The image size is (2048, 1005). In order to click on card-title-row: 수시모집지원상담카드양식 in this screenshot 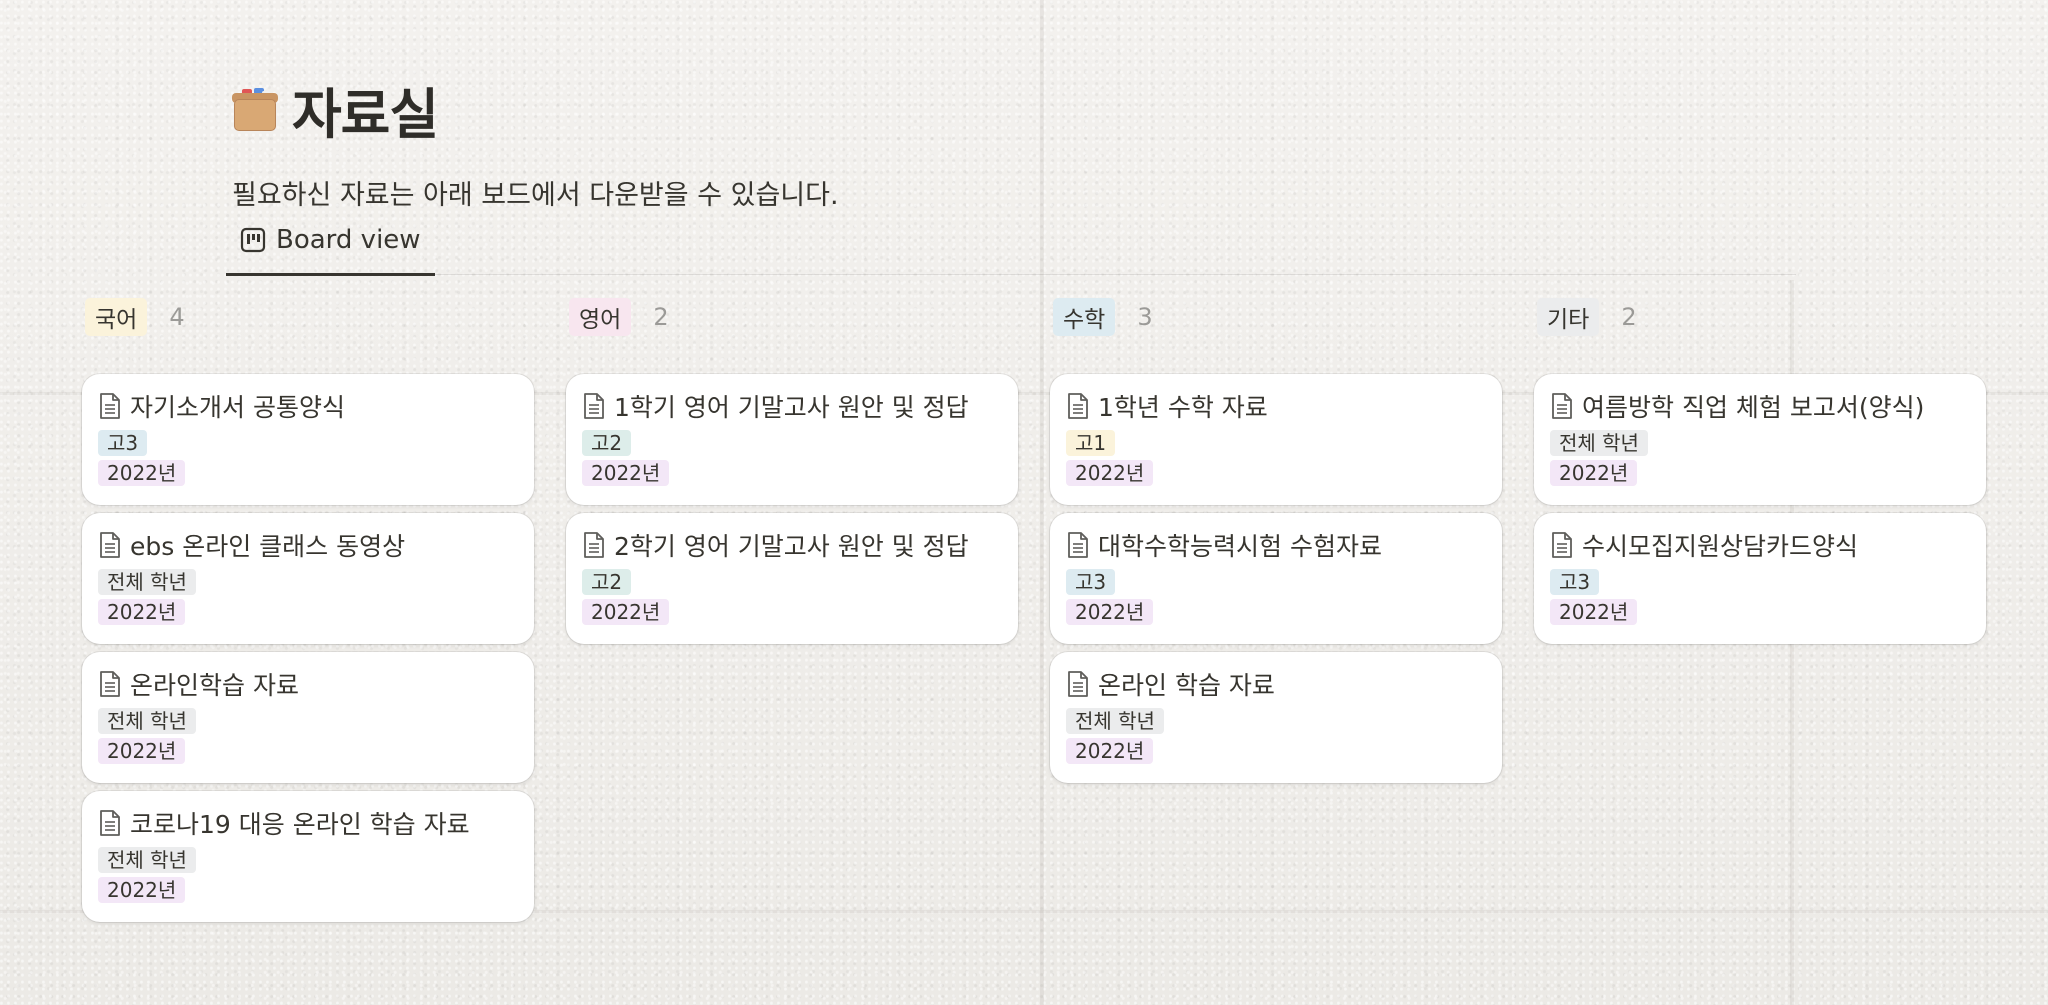, I will do `click(1760, 545)`.